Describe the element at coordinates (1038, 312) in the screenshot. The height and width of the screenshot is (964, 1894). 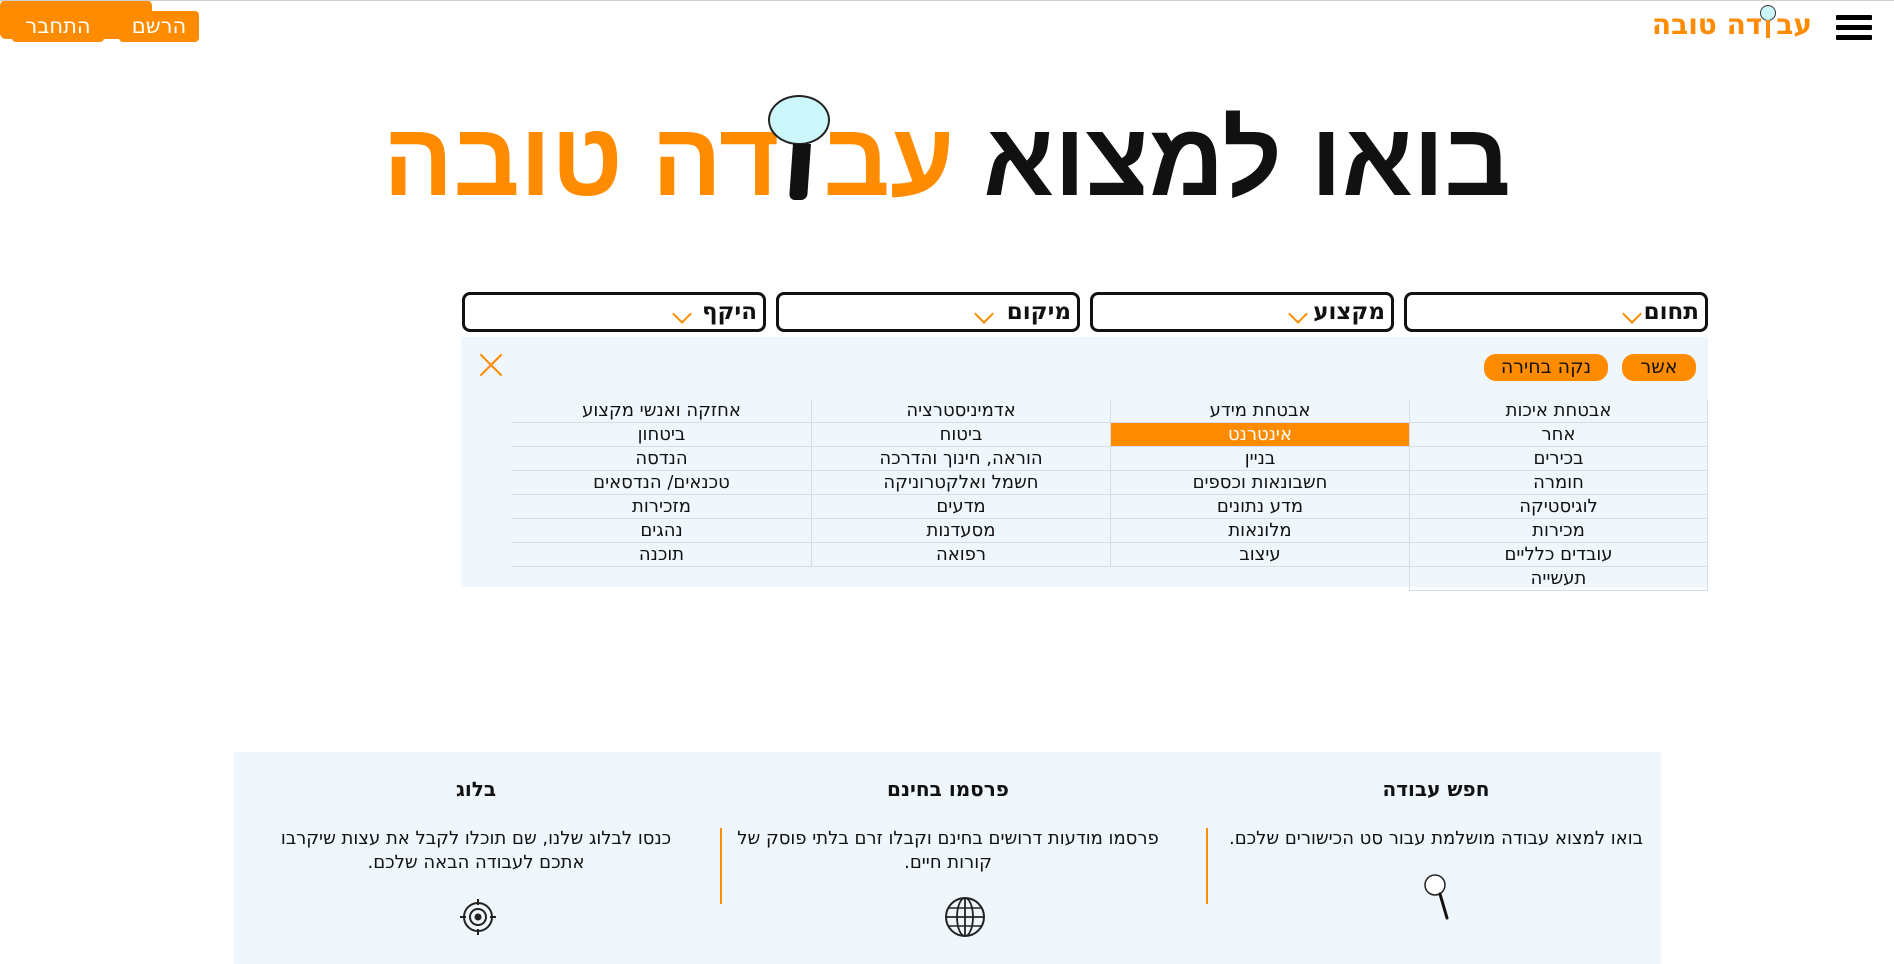
I see `location-dropdown-label: מיקום` at that location.